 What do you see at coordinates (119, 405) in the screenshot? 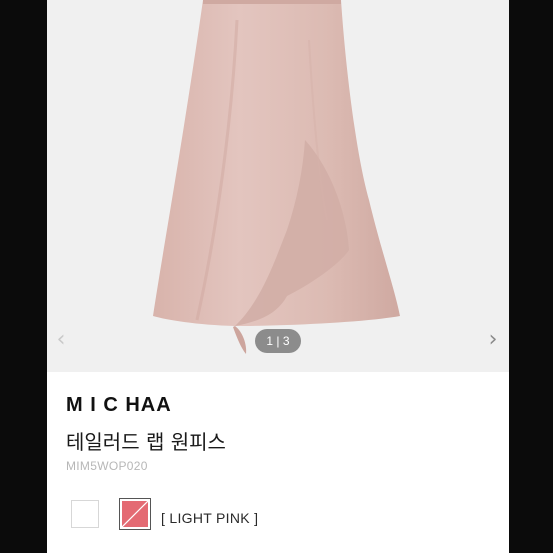
I see `brand-name: M I C HAA` at bounding box center [119, 405].